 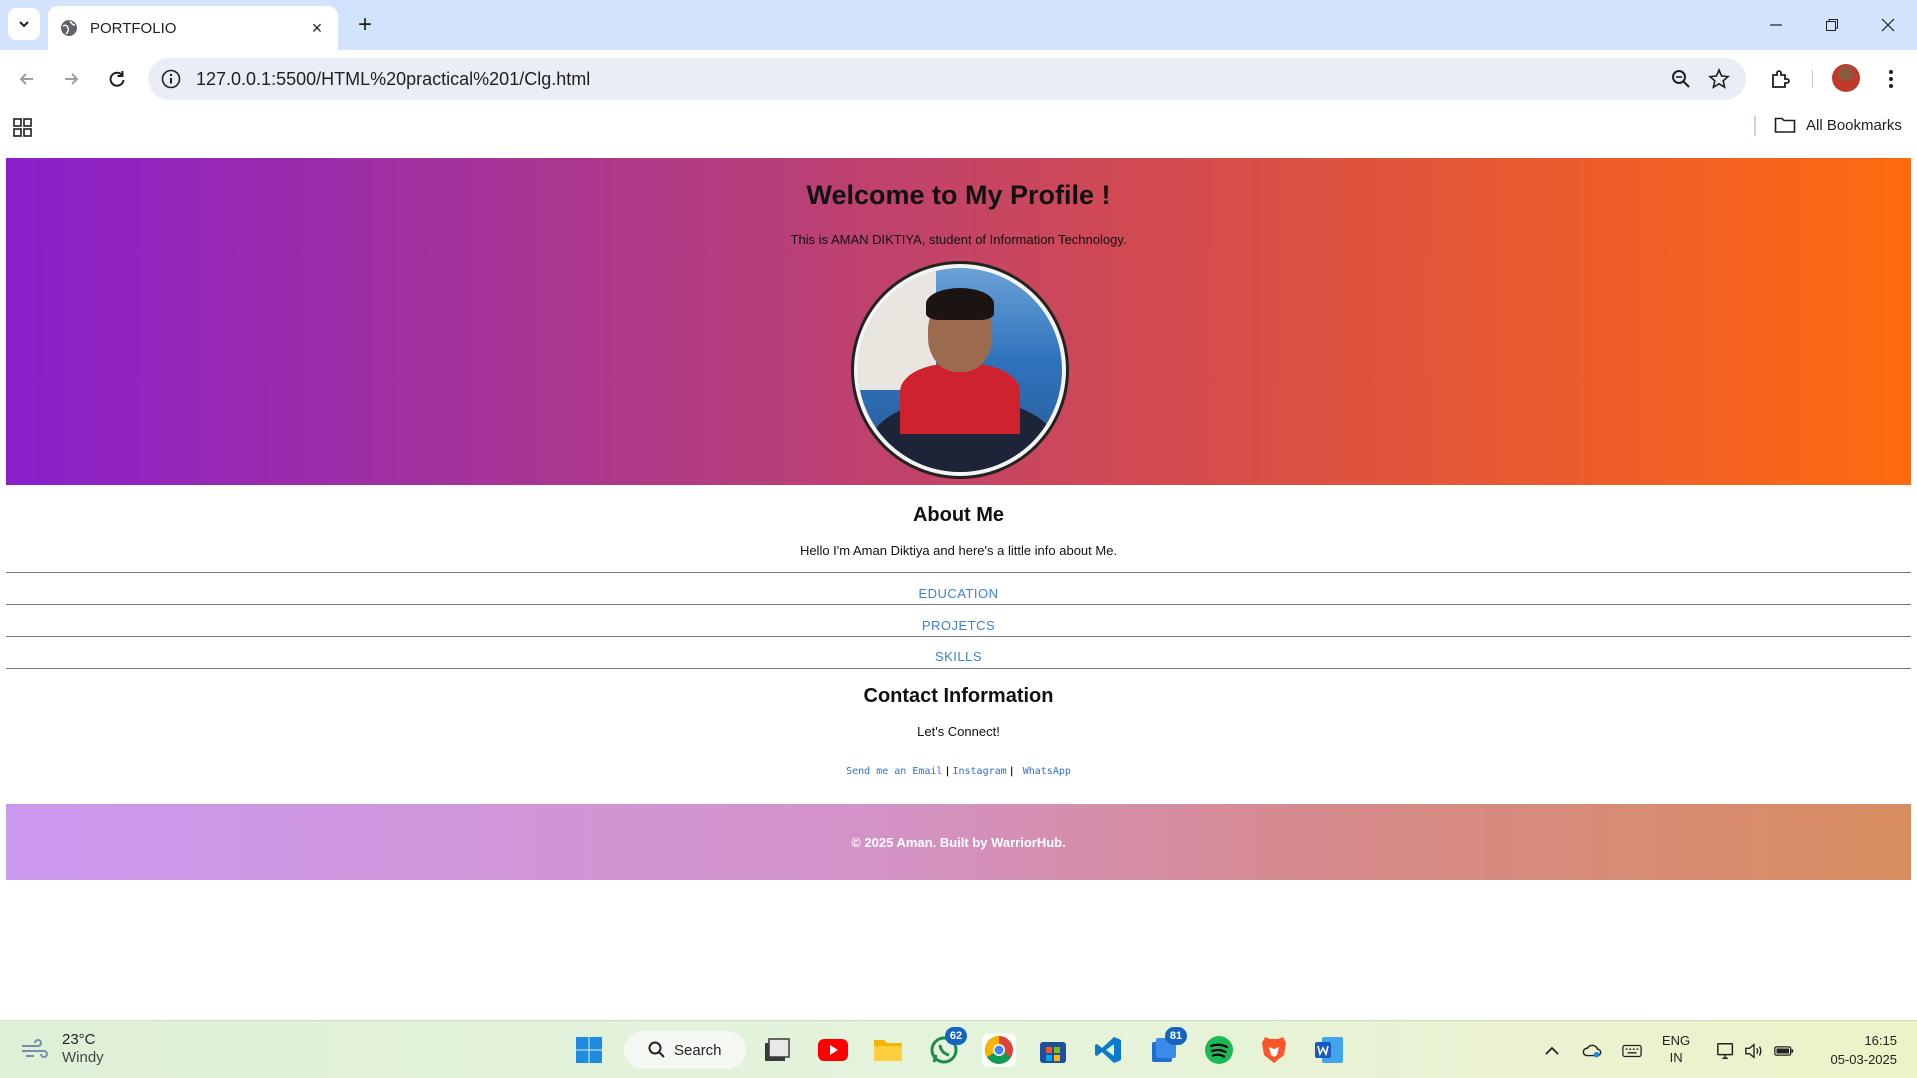 I want to click on toolbar-divider, so click(x=1812, y=79).